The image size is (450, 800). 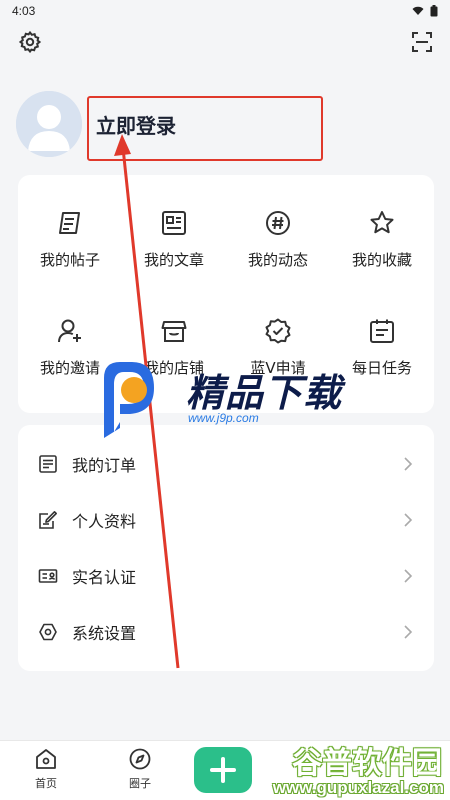 What do you see at coordinates (381, 367) in the screenshot?
I see `grid-item-label: 每日任务` at bounding box center [381, 367].